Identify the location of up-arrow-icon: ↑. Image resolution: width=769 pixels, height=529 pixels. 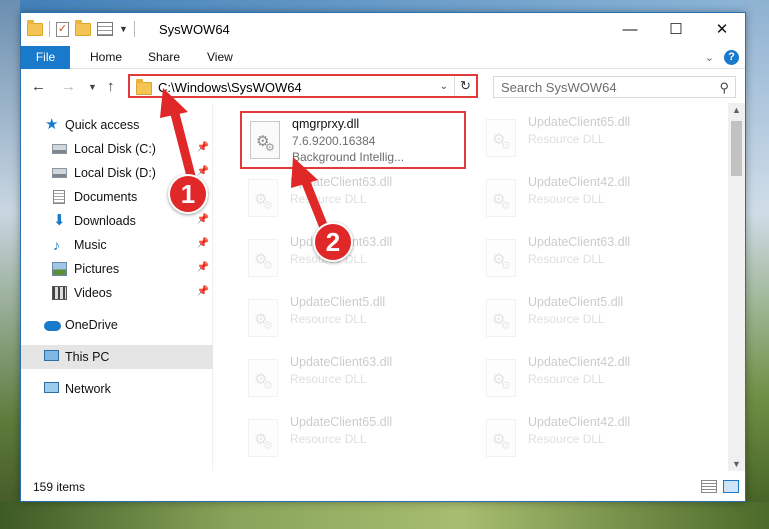
(111, 86).